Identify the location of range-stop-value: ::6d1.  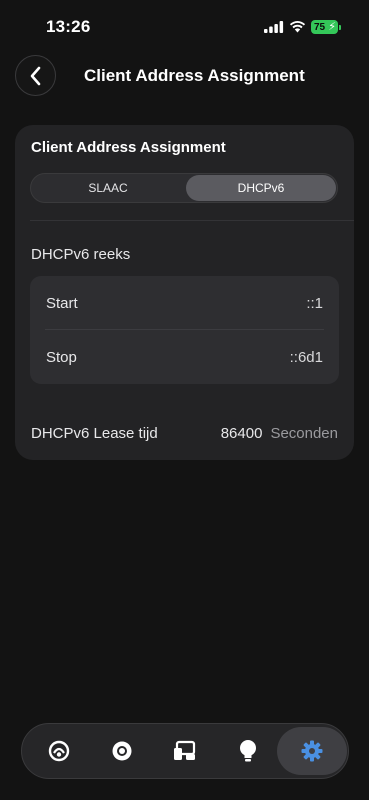
(306, 357).